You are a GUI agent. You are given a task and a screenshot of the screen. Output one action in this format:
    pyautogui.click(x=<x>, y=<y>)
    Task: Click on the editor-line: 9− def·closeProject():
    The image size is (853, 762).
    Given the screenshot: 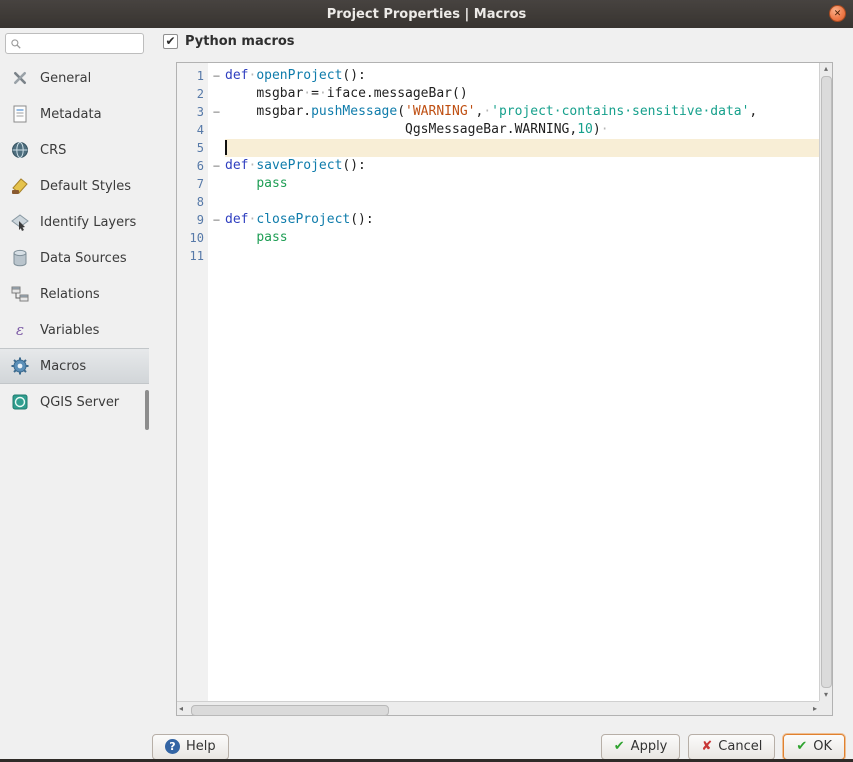 What is the action you would take?
    pyautogui.click(x=498, y=220)
    